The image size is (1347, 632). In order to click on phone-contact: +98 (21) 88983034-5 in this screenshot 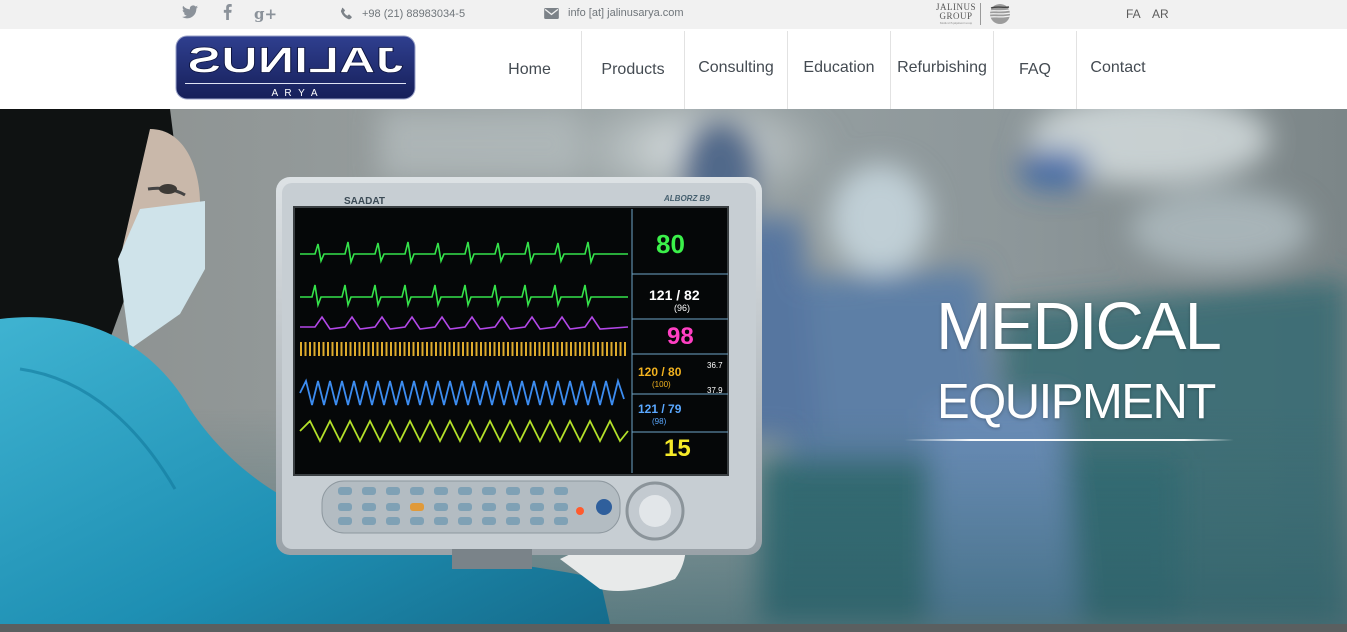, I will do `click(402, 13)`.